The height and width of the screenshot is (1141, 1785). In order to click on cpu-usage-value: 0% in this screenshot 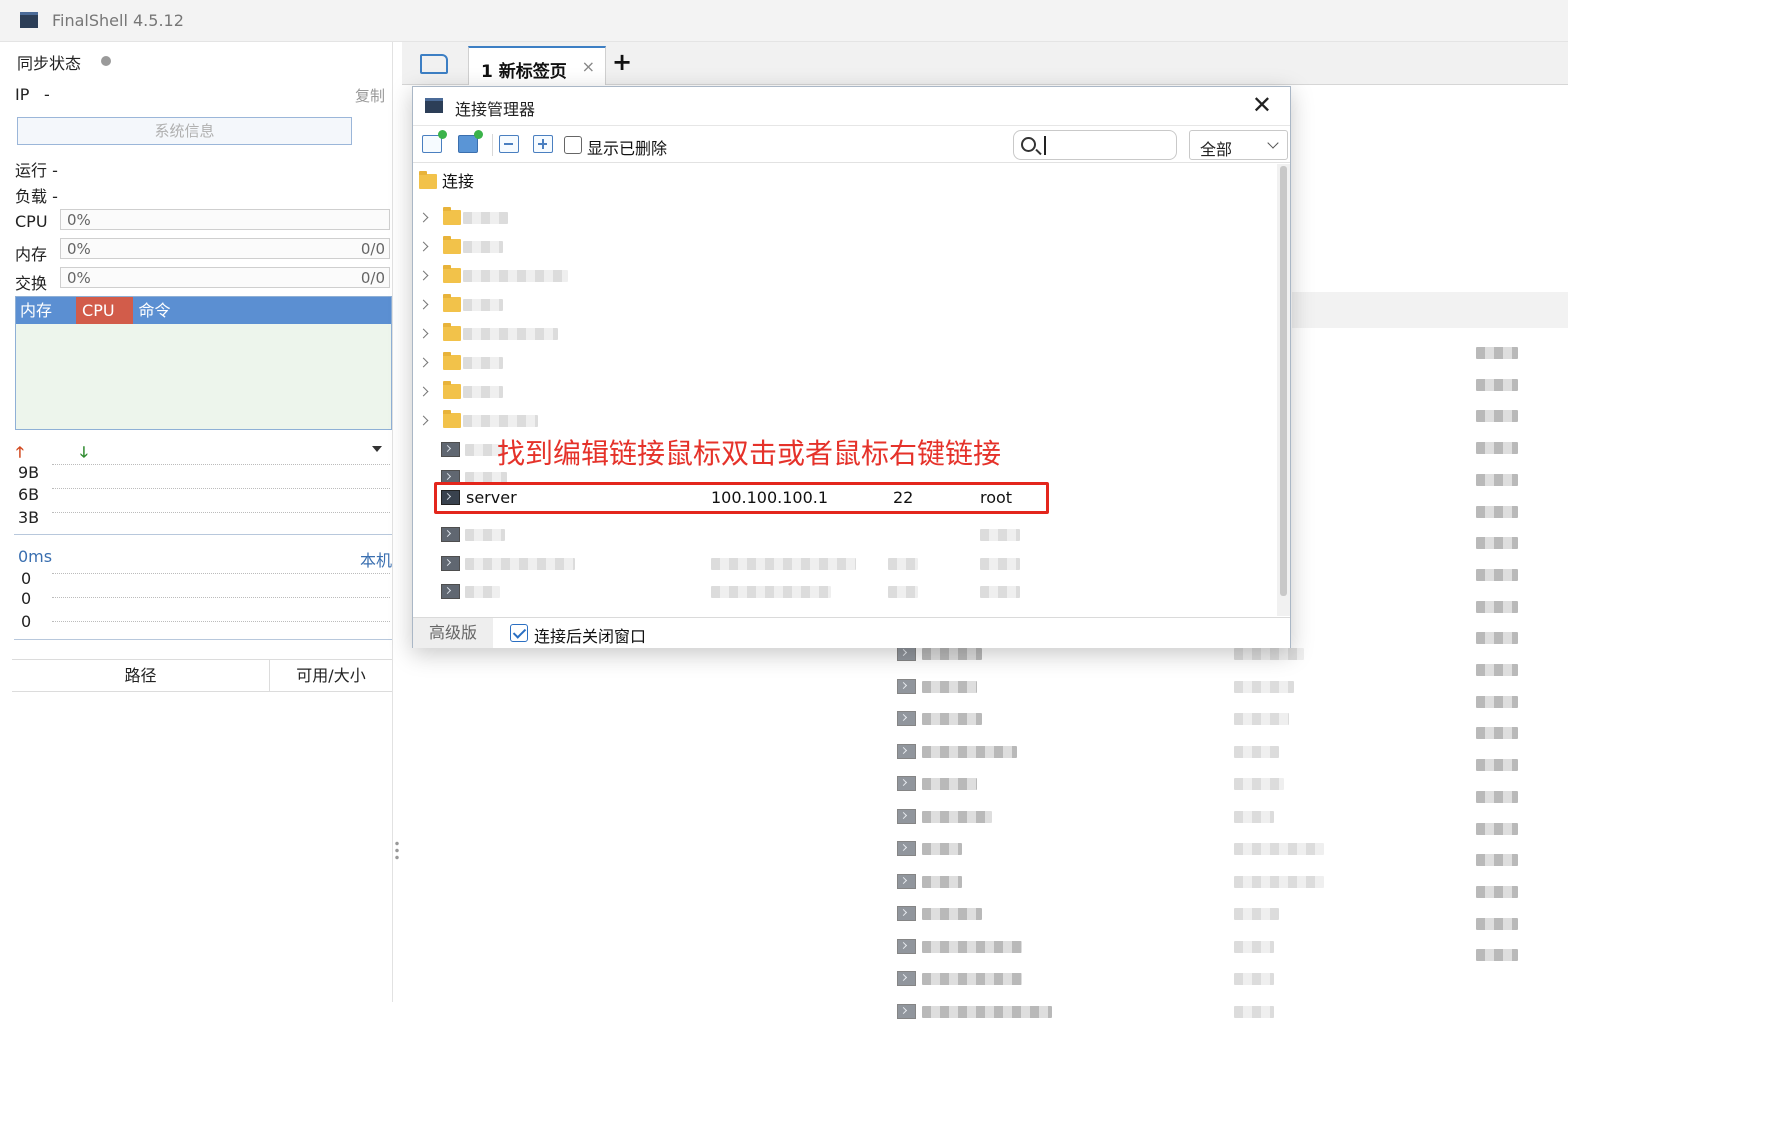, I will do `click(79, 220)`.